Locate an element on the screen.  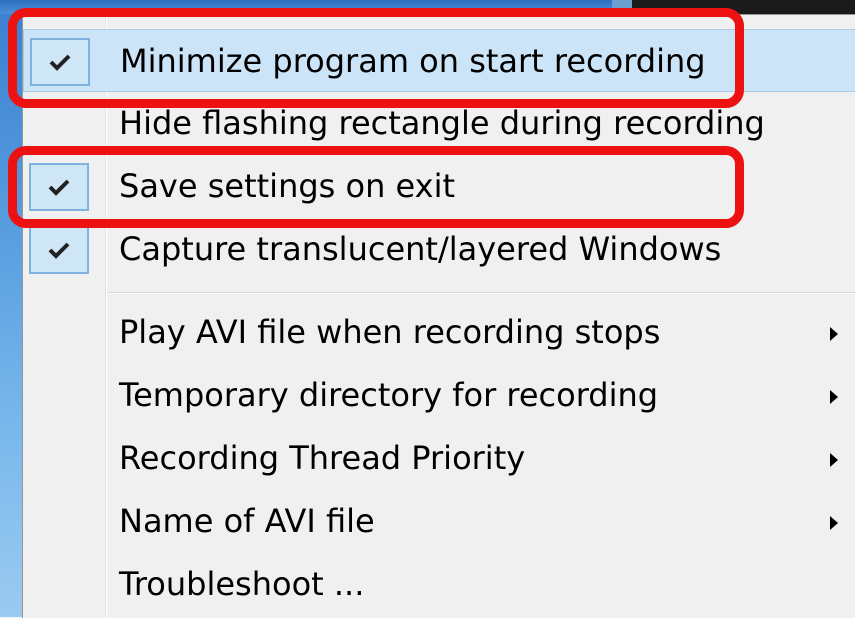
menu-item-recording-thread-priority: Recording Thread Priority is located at coordinates (439, 458).